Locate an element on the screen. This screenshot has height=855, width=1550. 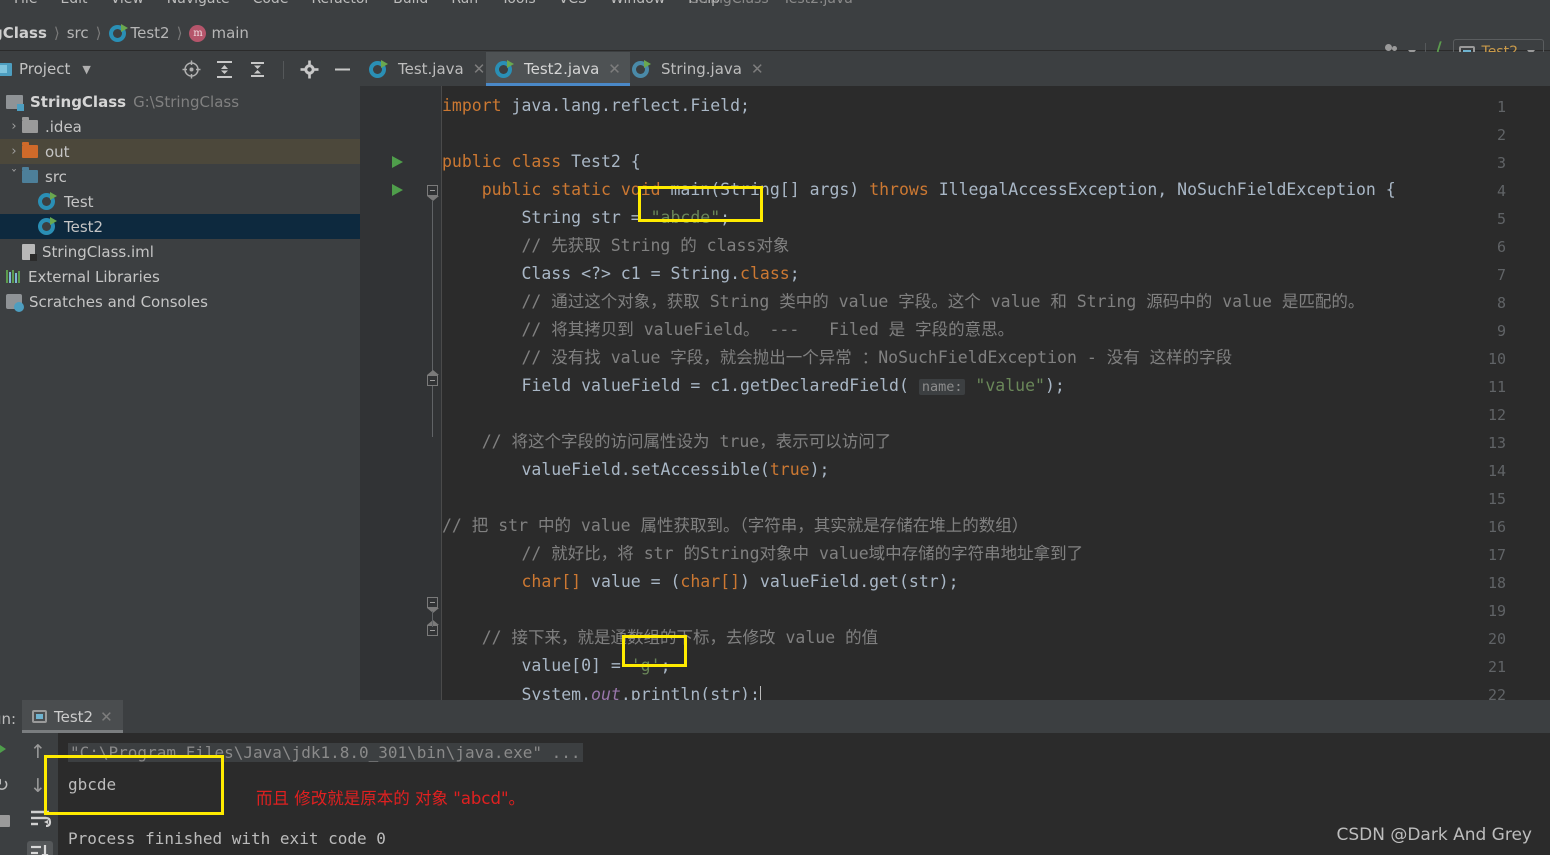
scroll-to-end-icon is located at coordinates (40, 848).